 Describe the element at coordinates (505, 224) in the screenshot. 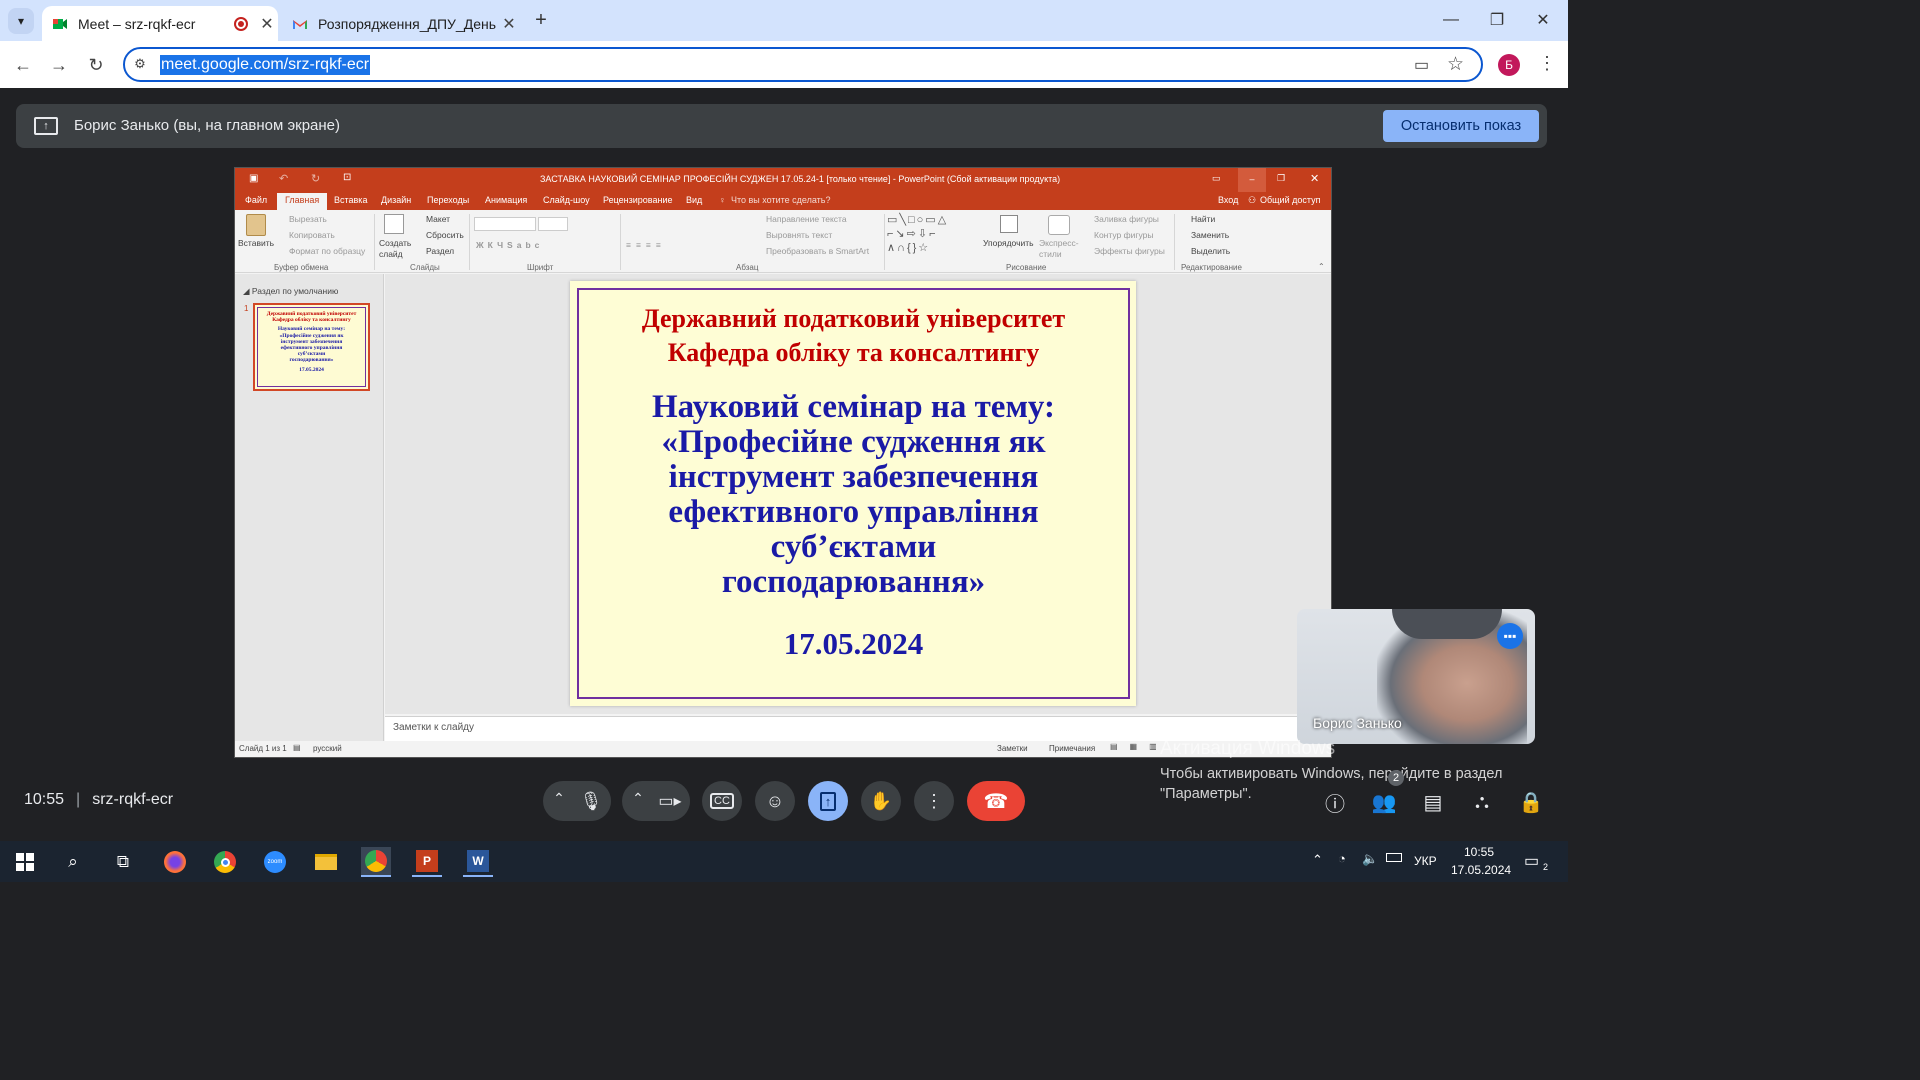

I see `font-name-box` at that location.